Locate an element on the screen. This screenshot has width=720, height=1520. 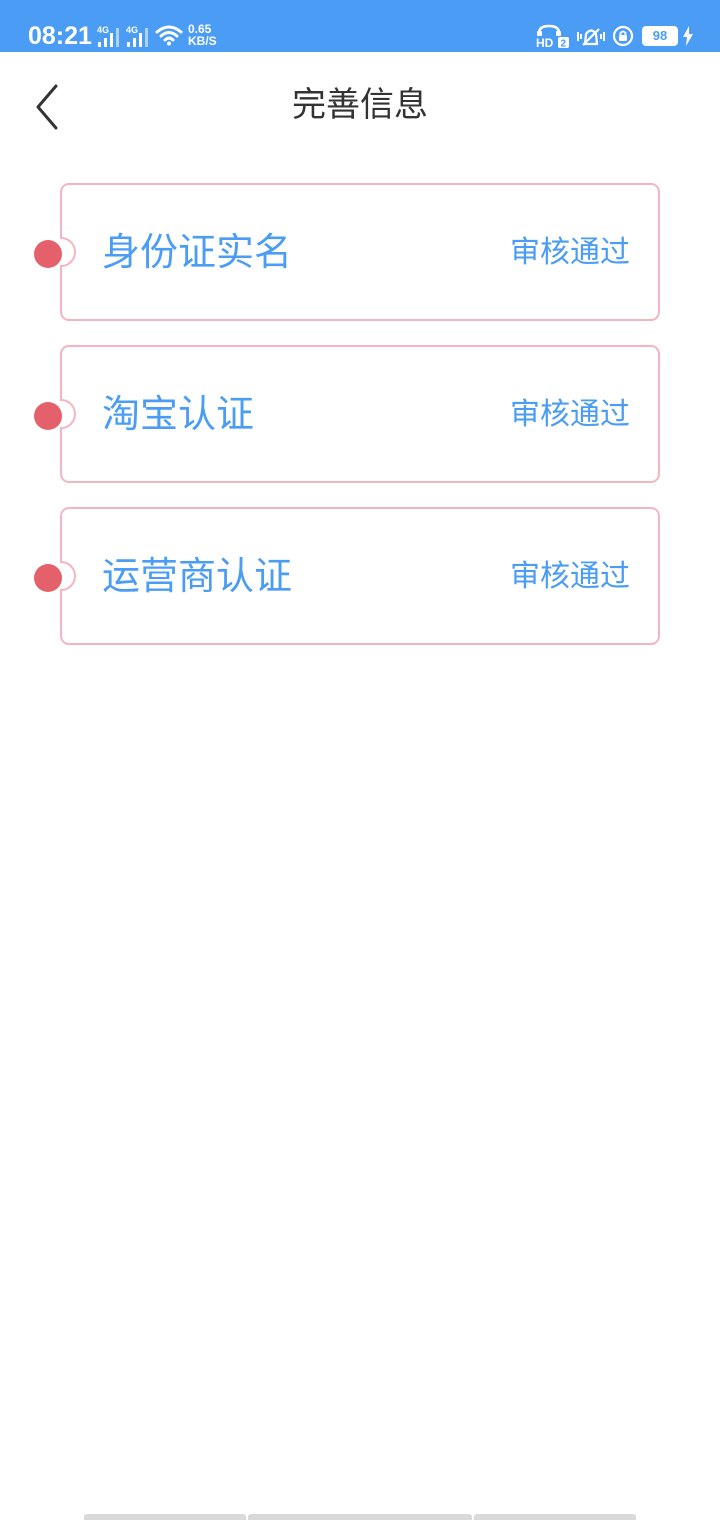
page-title: 完善信息 is located at coordinates (360, 105).